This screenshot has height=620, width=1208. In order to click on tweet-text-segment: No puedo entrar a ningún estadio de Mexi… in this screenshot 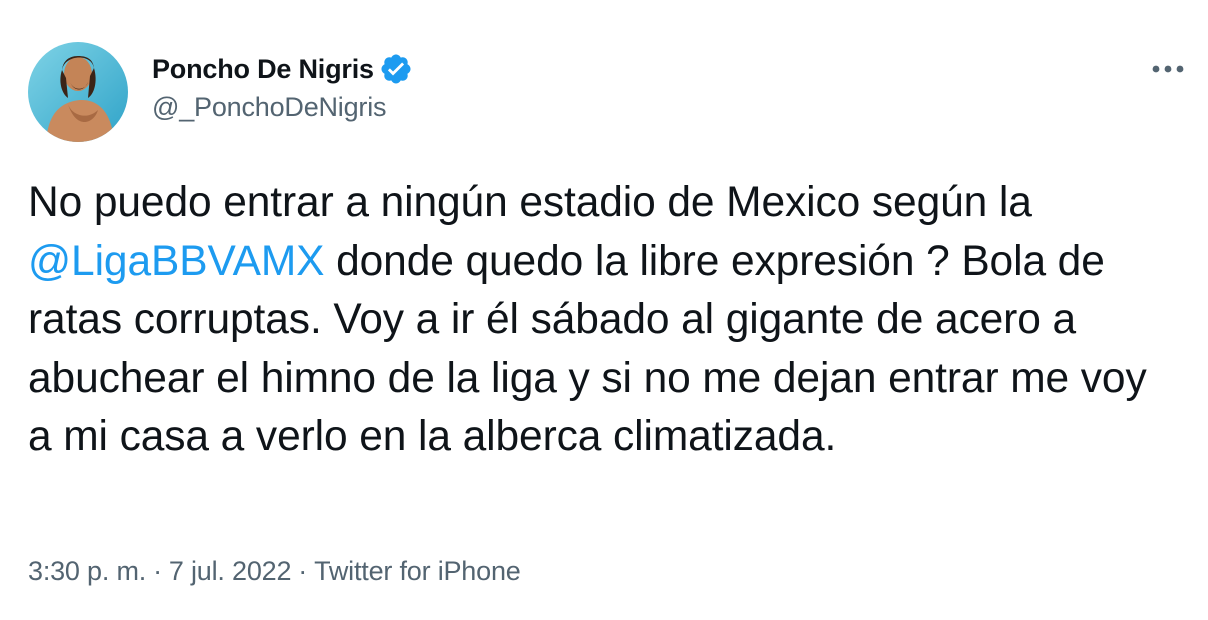, I will do `click(530, 202)`.